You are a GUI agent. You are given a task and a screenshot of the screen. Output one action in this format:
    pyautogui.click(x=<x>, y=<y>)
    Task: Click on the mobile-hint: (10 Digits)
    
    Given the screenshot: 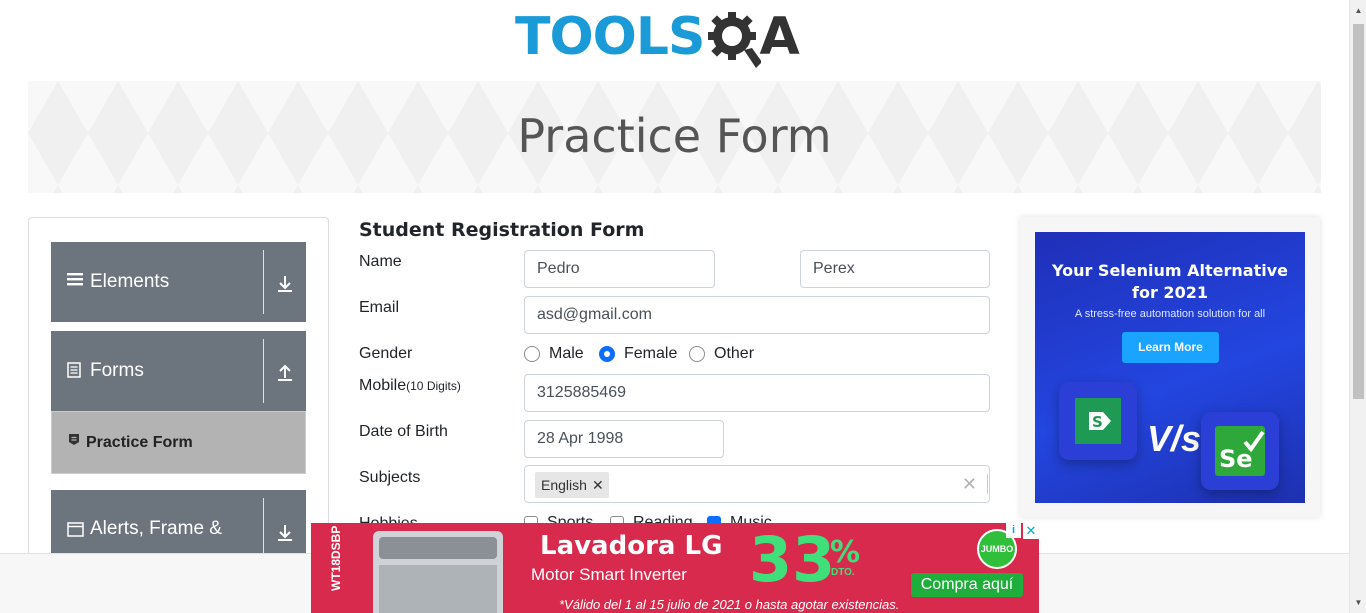 What is the action you would take?
    pyautogui.click(x=433, y=386)
    